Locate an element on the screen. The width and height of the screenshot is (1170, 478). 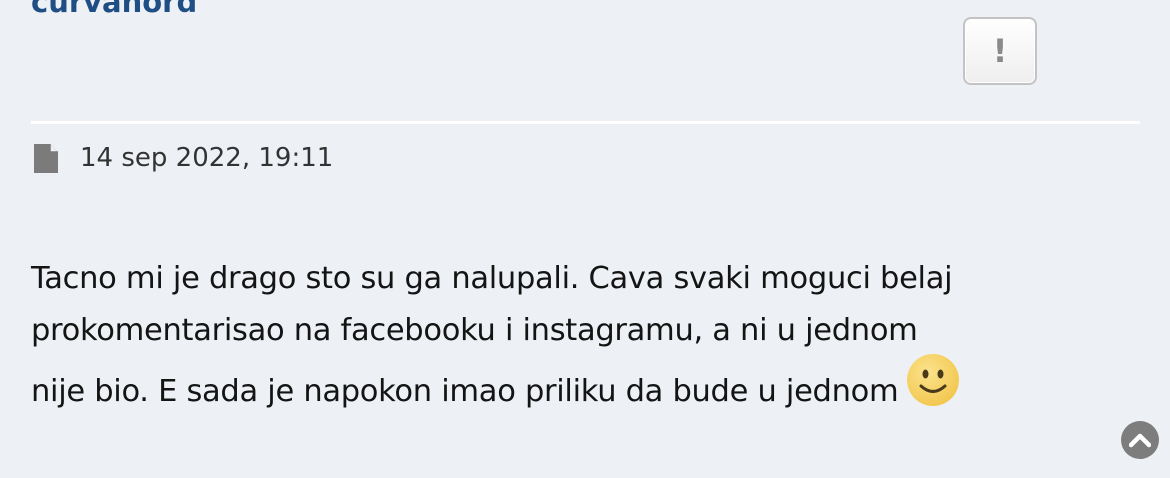
post-timestamp: 14 sep 2022, 19:11 is located at coordinates (207, 158).